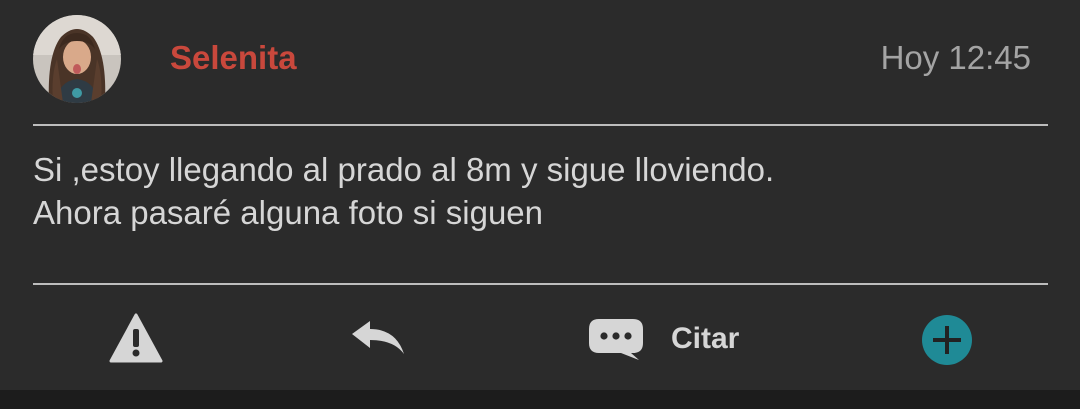 The height and width of the screenshot is (409, 1080). Describe the element at coordinates (705, 338) in the screenshot. I see `quote-label: Citar` at that location.